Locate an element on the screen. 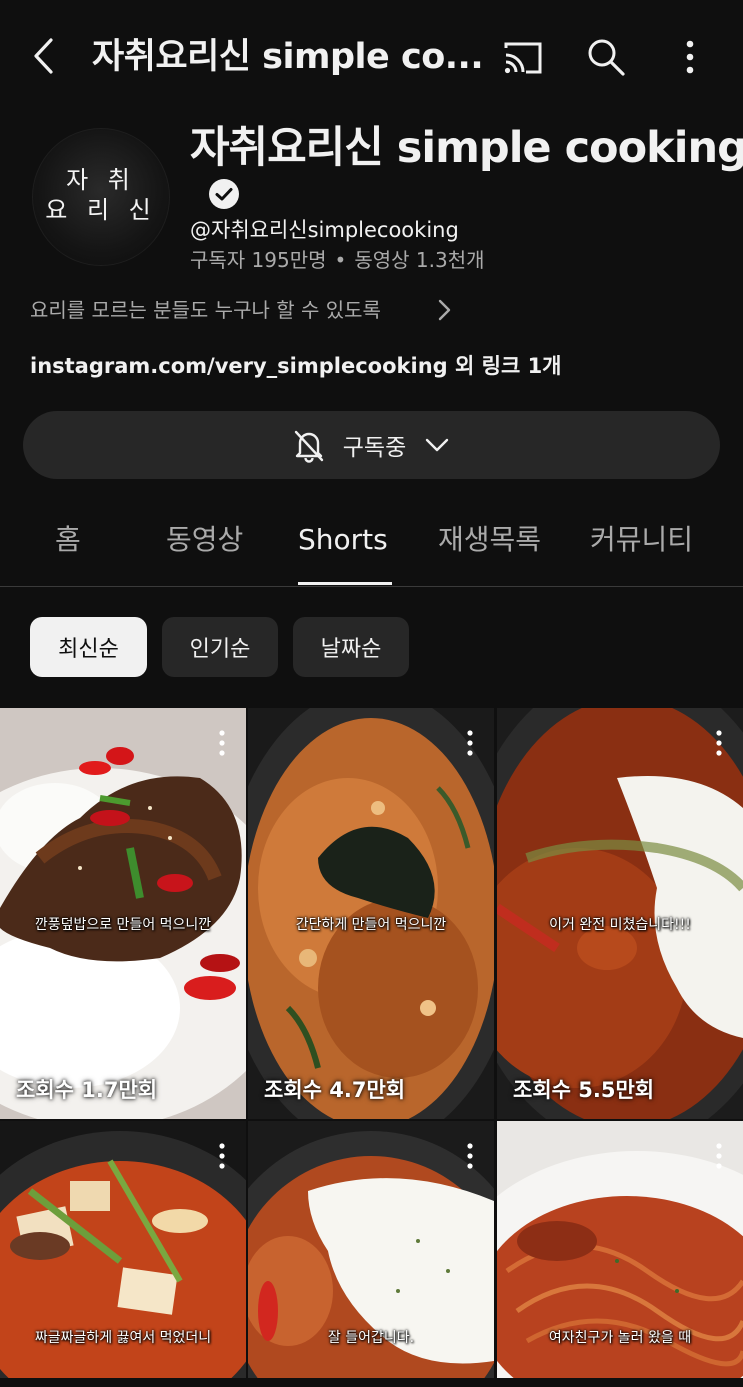 The width and height of the screenshot is (743, 1387). short-caption: 간단하게 만들어 먹으니깐 is located at coordinates (371, 925).